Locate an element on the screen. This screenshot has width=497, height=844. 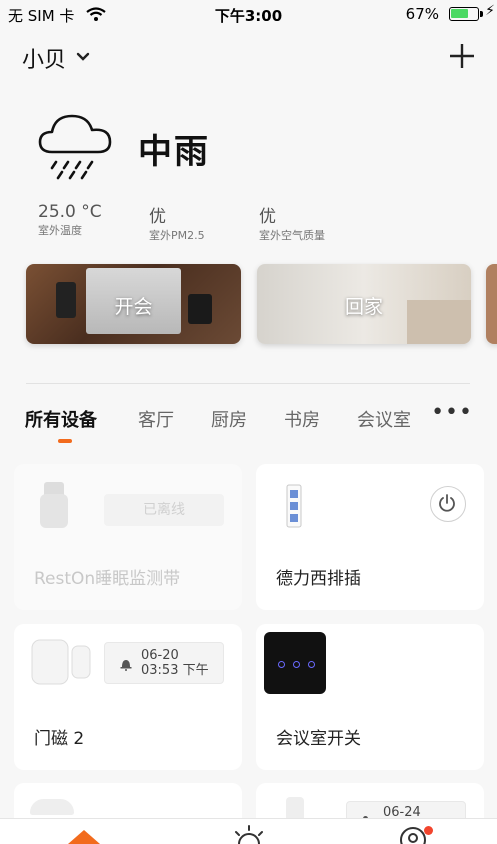
scene-card-meeting: 开会 is located at coordinates (133, 304).